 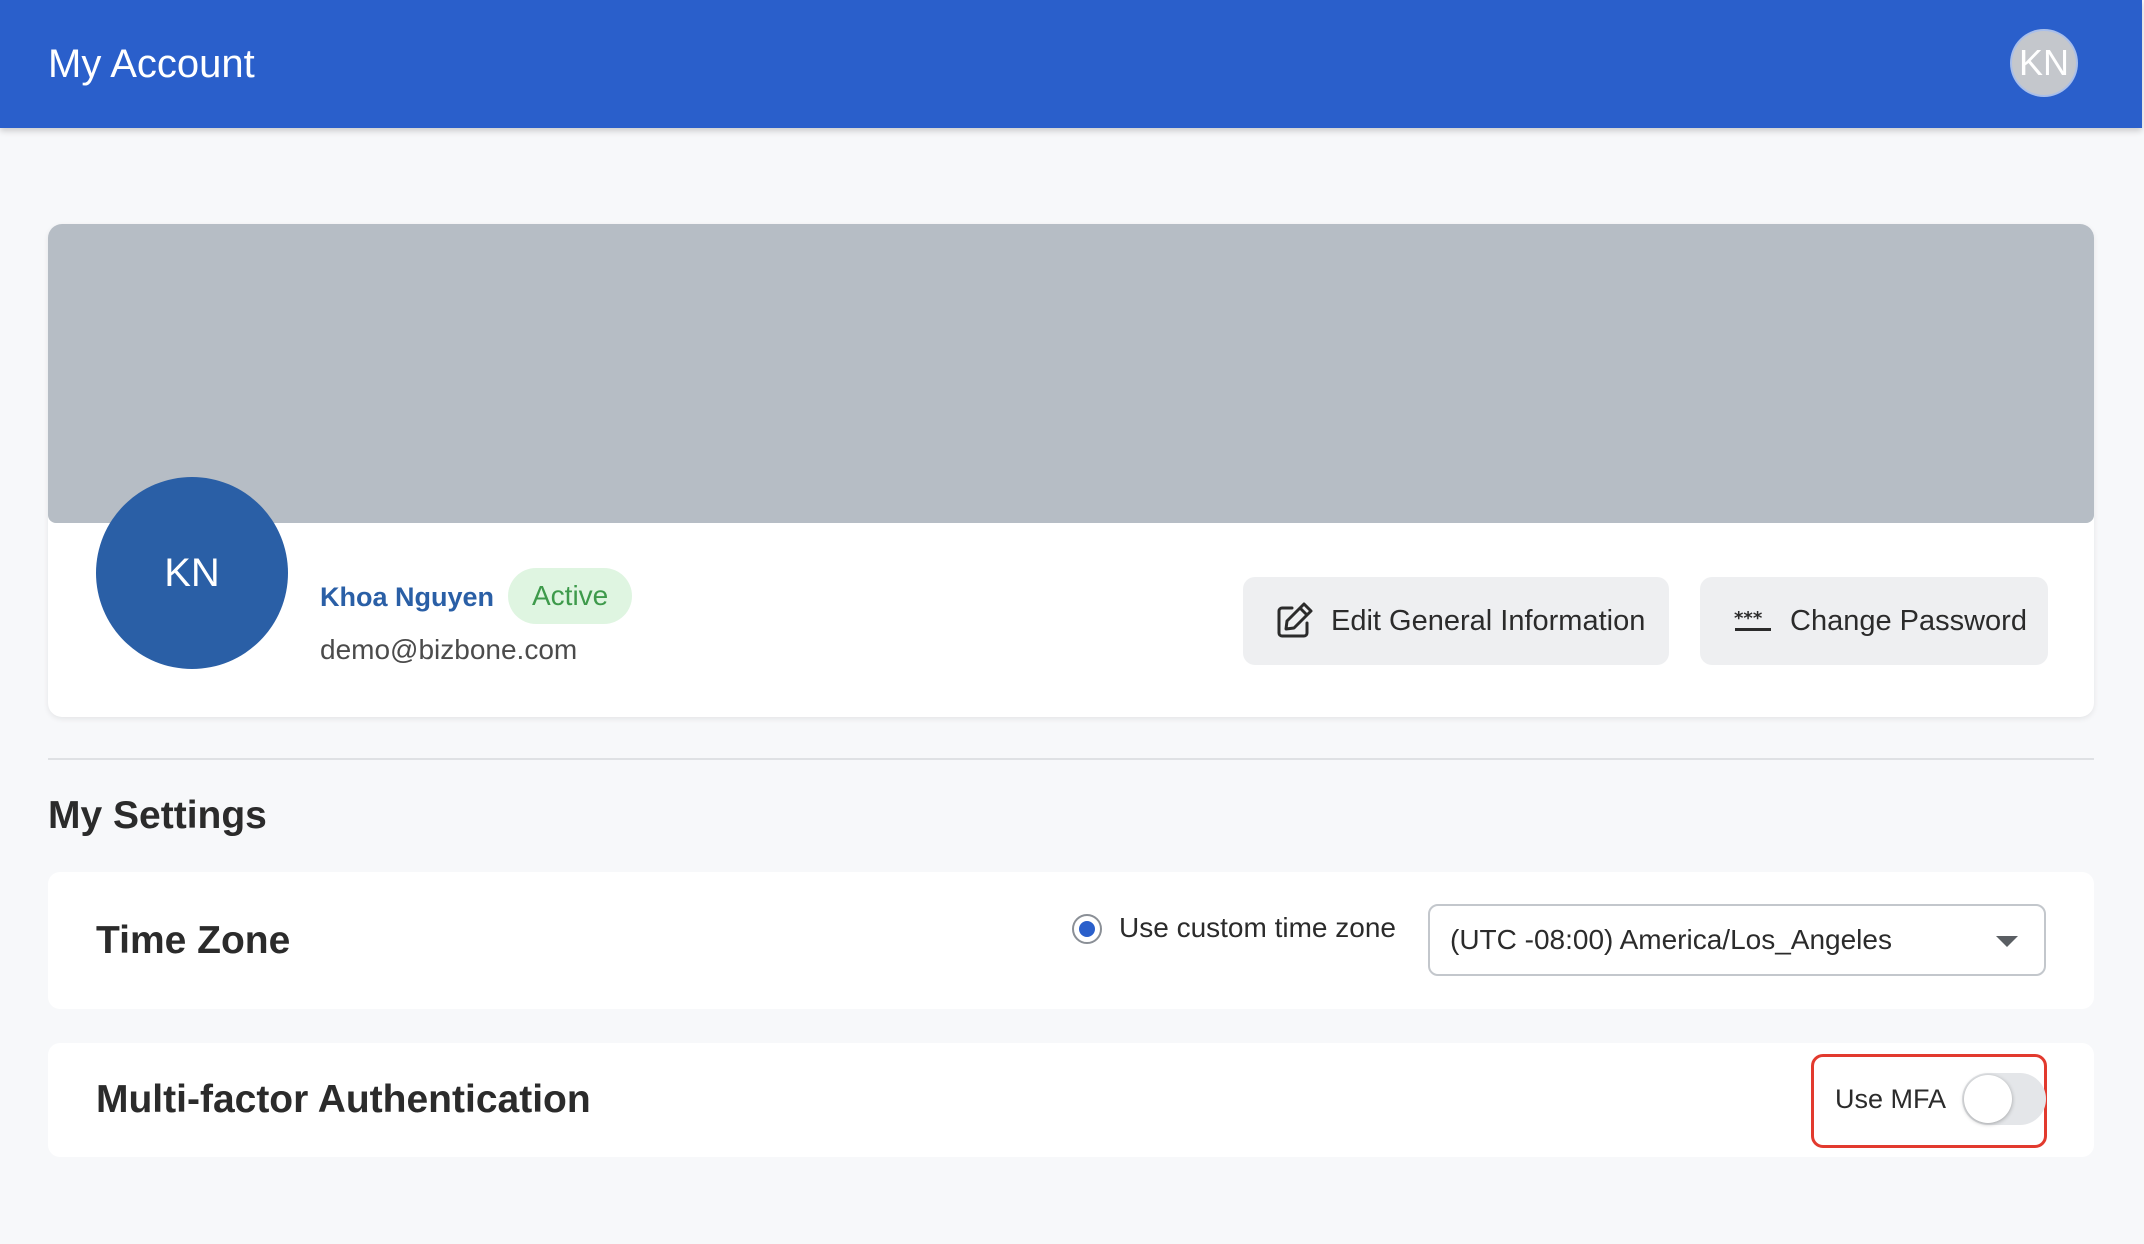 I want to click on edit-general-information-button: Edit General Information, so click(x=1456, y=621).